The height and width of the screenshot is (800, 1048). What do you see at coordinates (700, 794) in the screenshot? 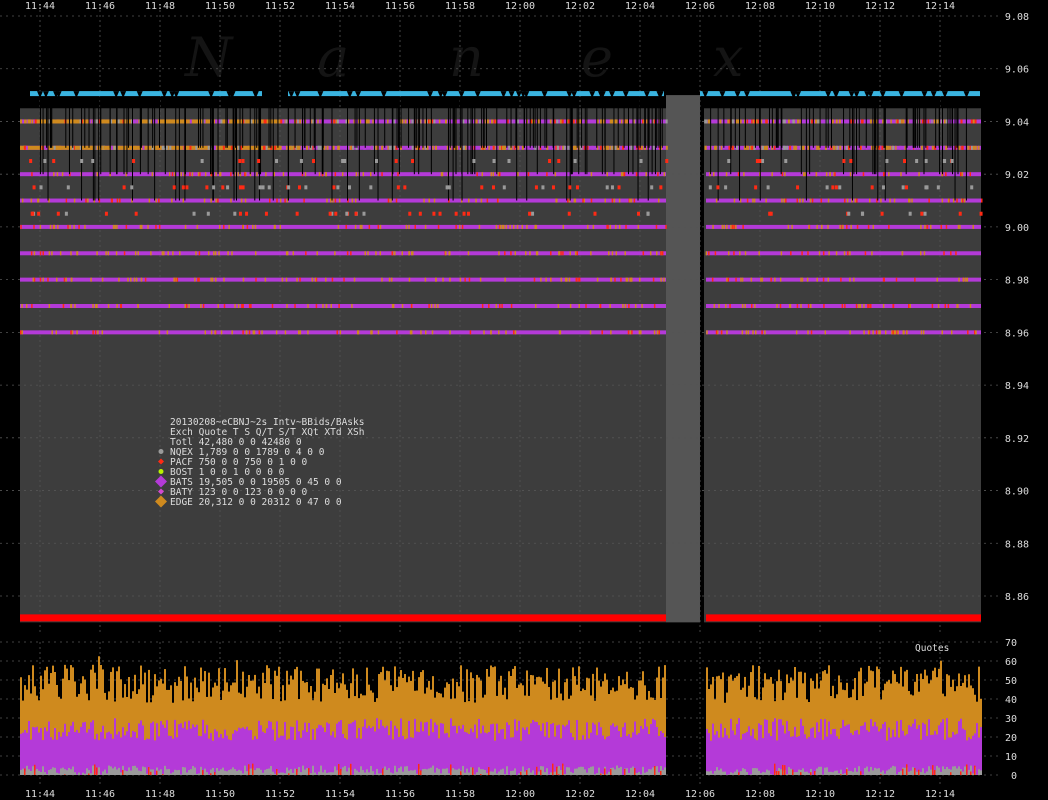
I see `x-tick-label-bottom: 12:06` at bounding box center [700, 794].